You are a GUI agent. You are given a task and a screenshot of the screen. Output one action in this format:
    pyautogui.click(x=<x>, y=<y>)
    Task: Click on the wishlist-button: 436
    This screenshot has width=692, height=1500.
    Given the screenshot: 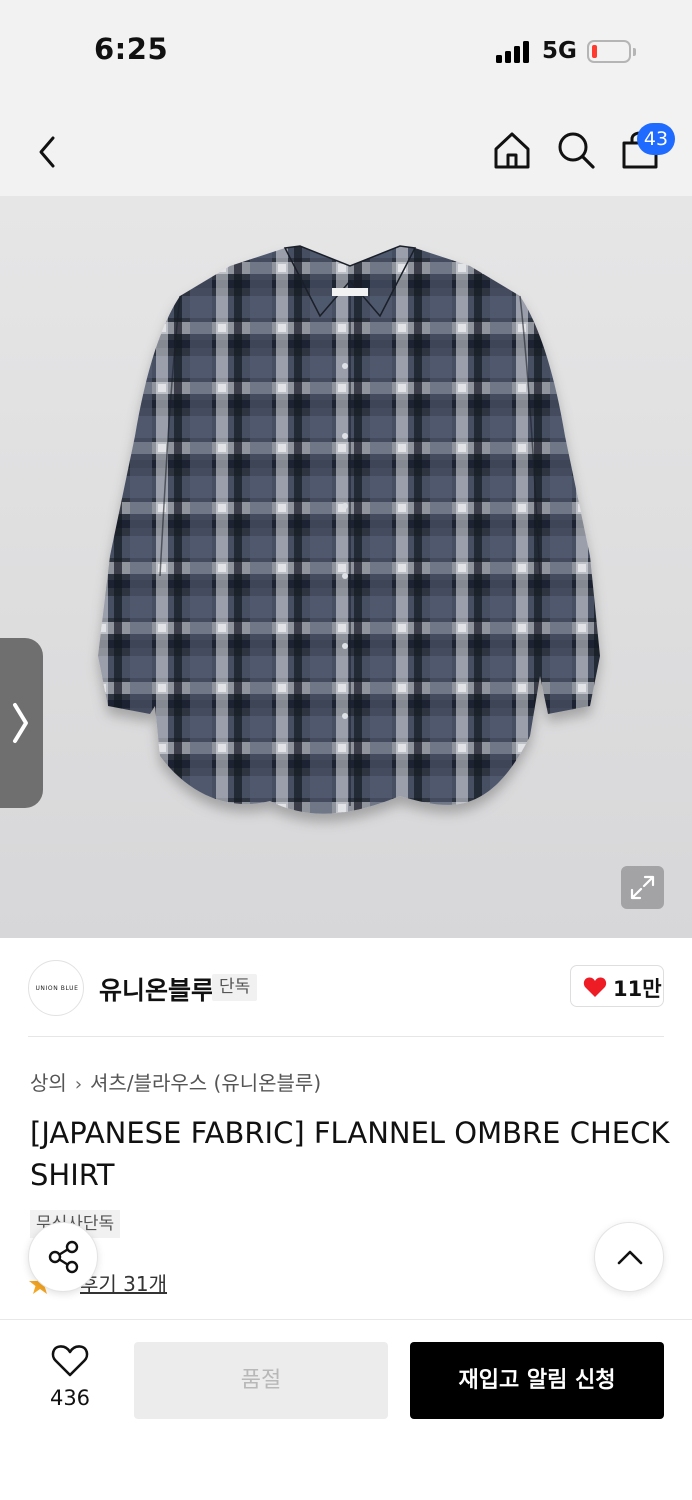 What is the action you would take?
    pyautogui.click(x=70, y=1380)
    